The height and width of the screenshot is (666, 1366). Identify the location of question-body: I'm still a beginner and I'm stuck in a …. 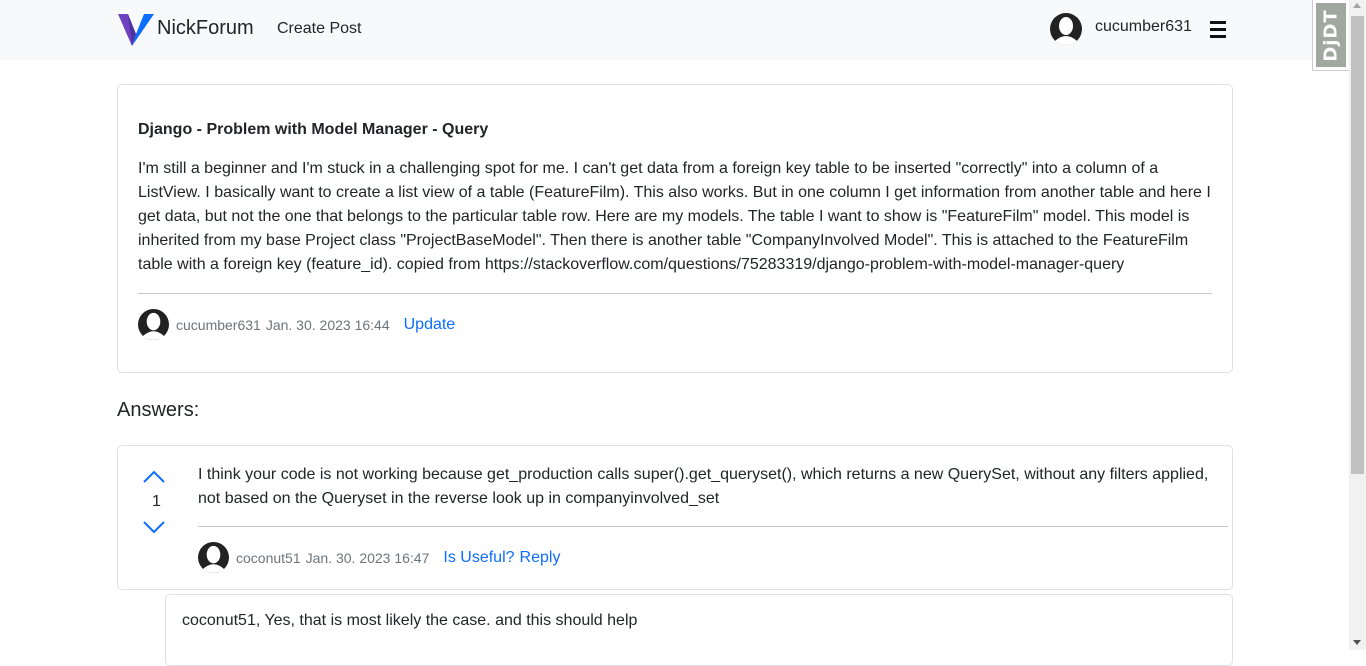
(674, 216).